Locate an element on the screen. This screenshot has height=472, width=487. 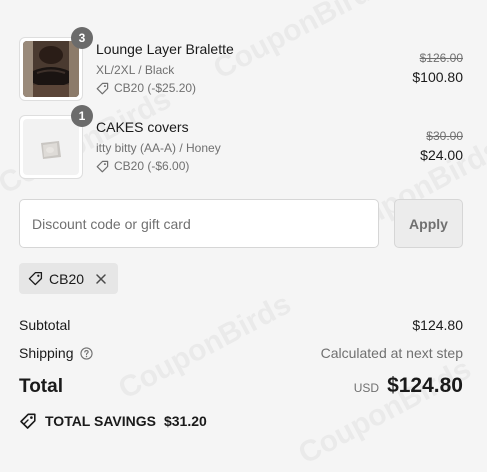
line-discount-text: CB20 (-$6.00) is located at coordinates (152, 166).